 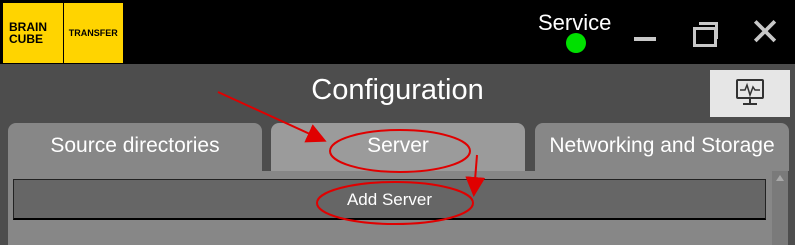 What do you see at coordinates (400, 151) in the screenshot?
I see `annotation-ellipse-server-tab` at bounding box center [400, 151].